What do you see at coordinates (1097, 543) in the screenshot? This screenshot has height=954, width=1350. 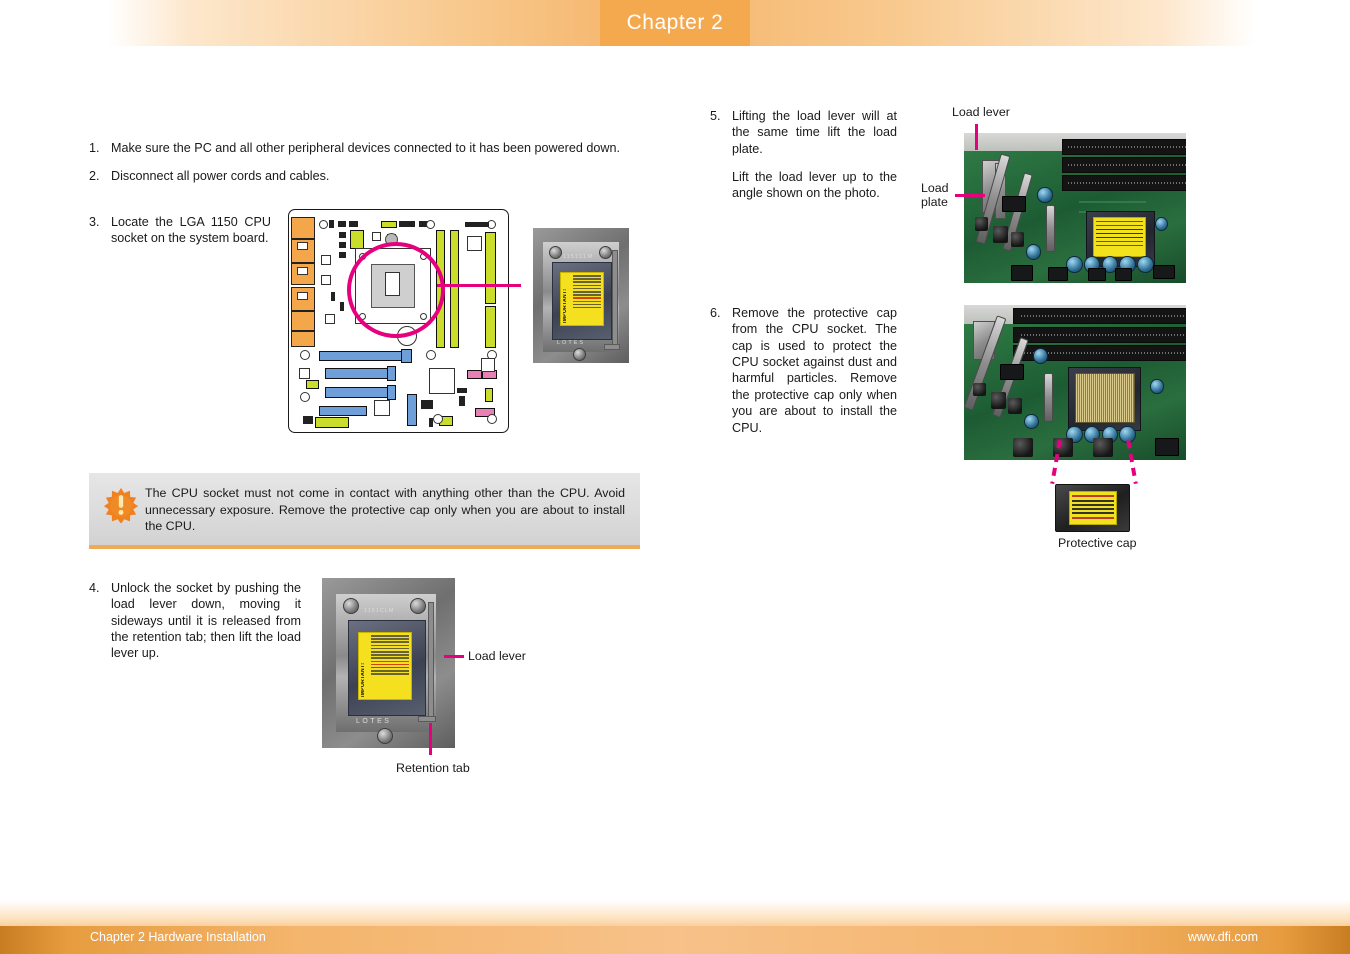 I see `protective-cap-label: Protective cap` at bounding box center [1097, 543].